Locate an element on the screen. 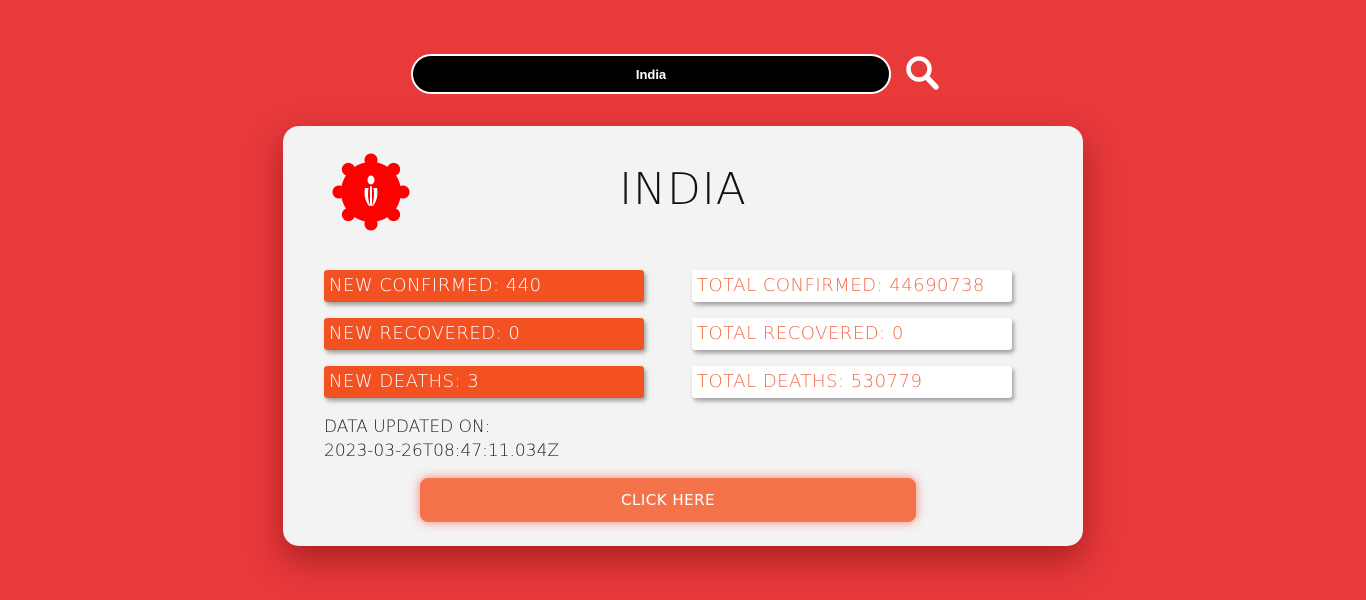  search-icon is located at coordinates (922, 73).